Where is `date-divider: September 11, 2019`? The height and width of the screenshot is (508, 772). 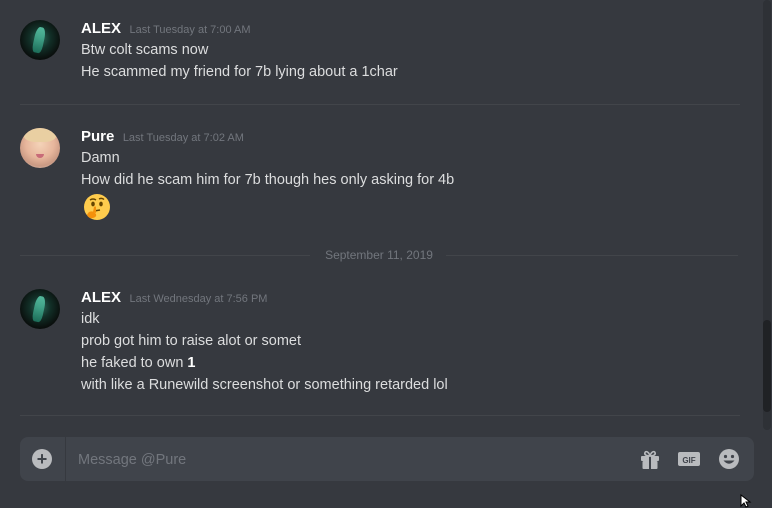
date-divider: September 11, 2019 is located at coordinates (379, 255).